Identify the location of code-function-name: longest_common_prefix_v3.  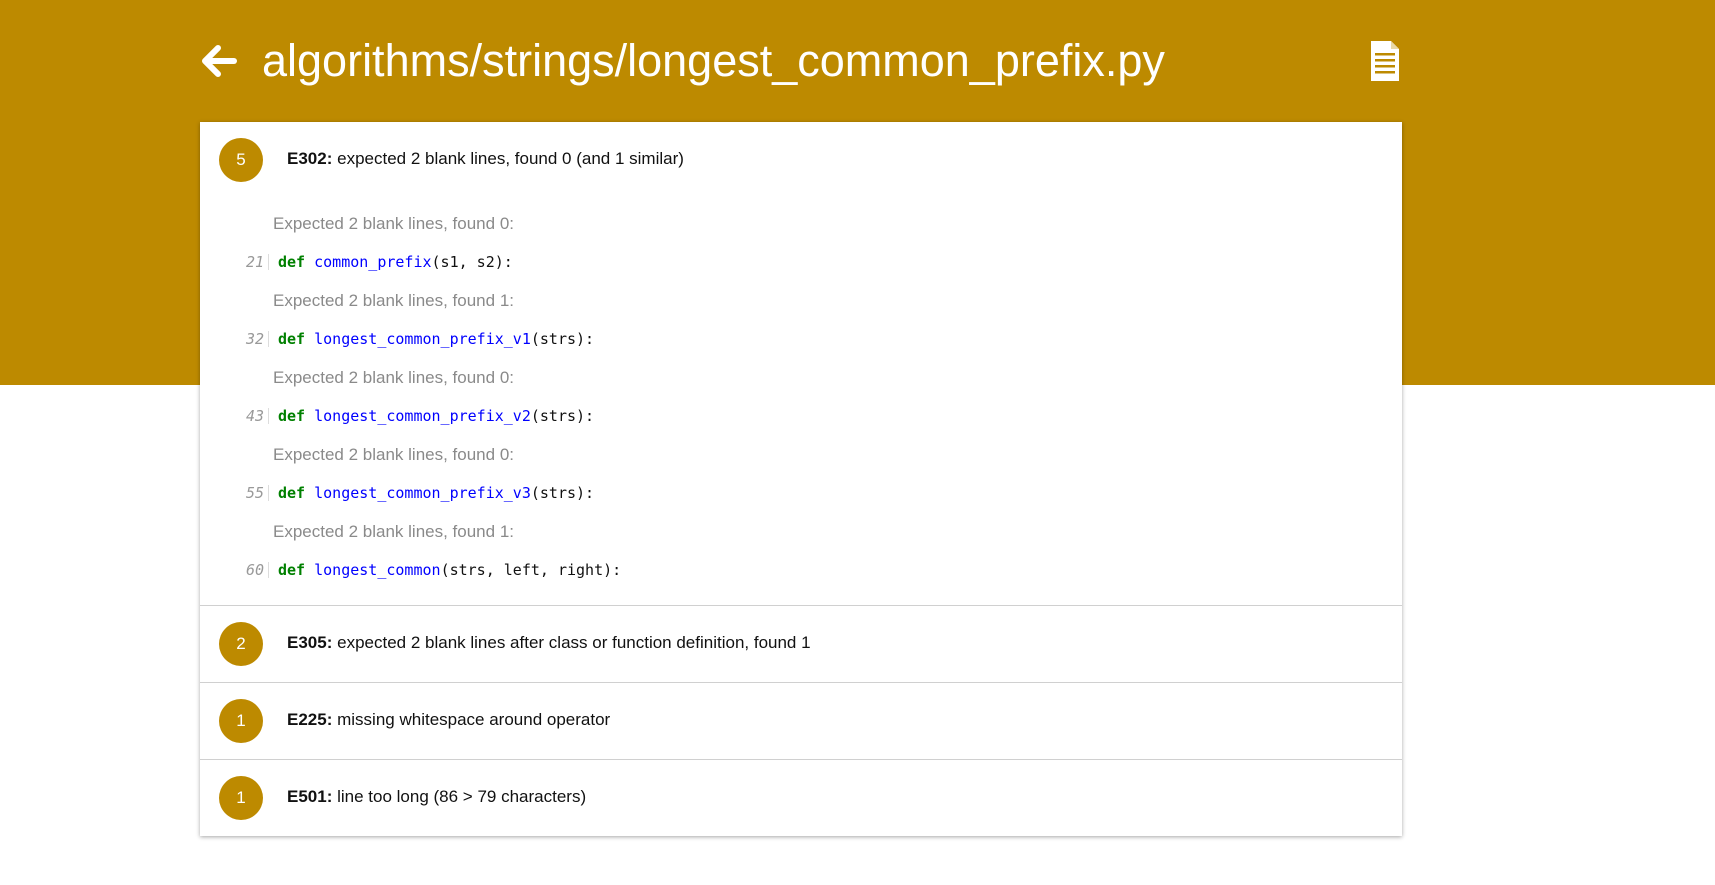
(422, 493).